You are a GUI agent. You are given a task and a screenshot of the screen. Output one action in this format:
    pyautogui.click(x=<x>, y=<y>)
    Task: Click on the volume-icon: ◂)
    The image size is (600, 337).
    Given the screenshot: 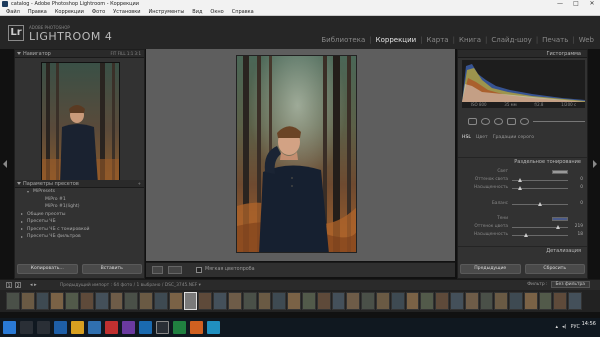 What is the action you would take?
    pyautogui.click(x=564, y=327)
    